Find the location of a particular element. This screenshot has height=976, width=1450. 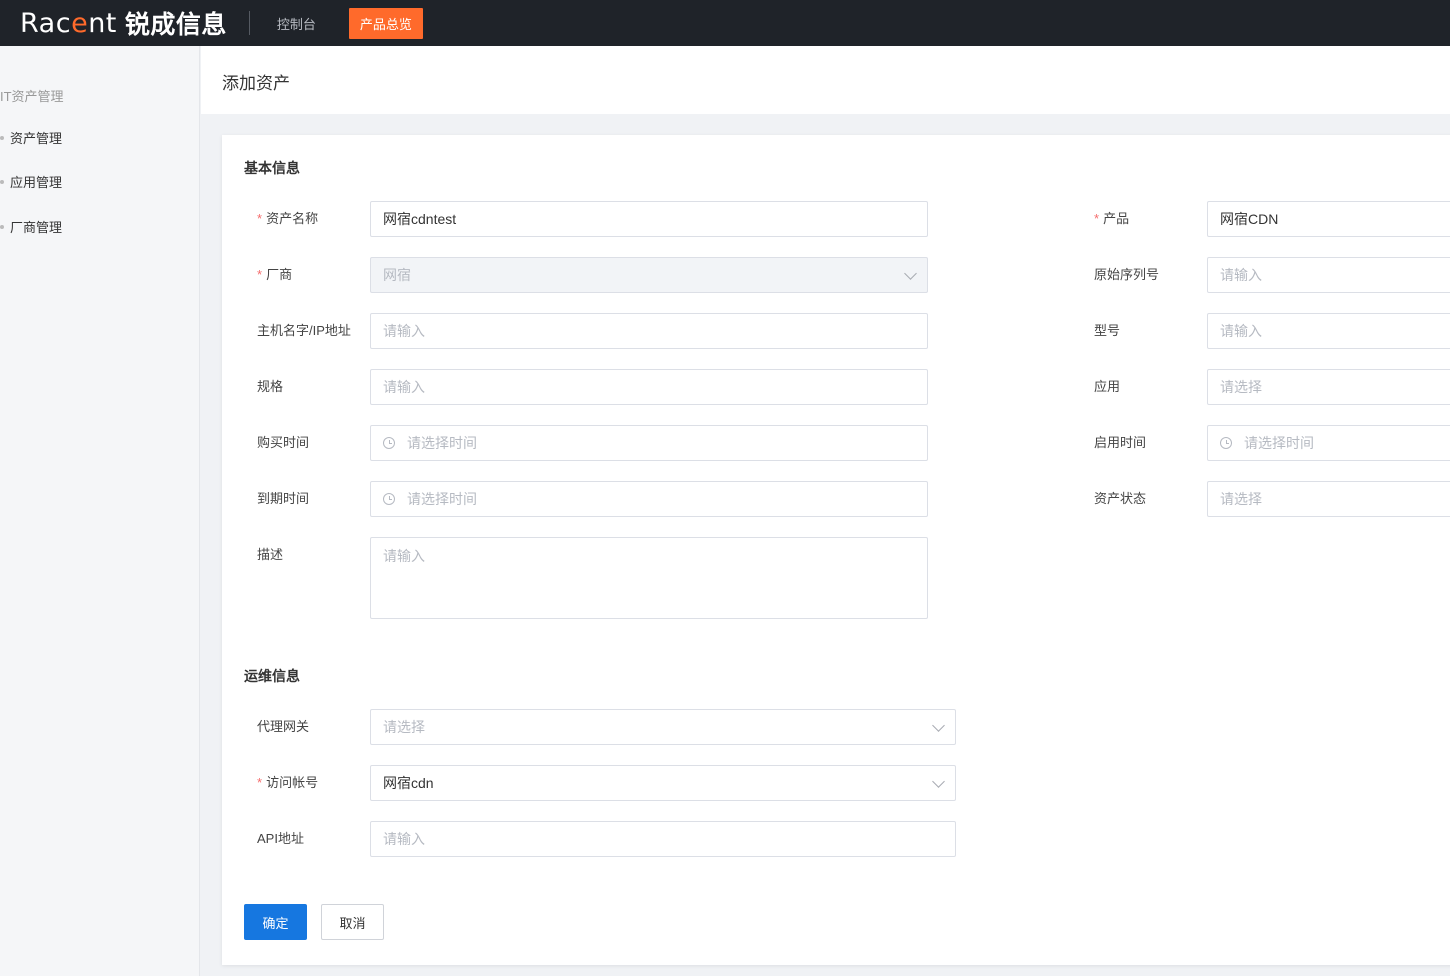

model-label: 型号 is located at coordinates (1107, 330).